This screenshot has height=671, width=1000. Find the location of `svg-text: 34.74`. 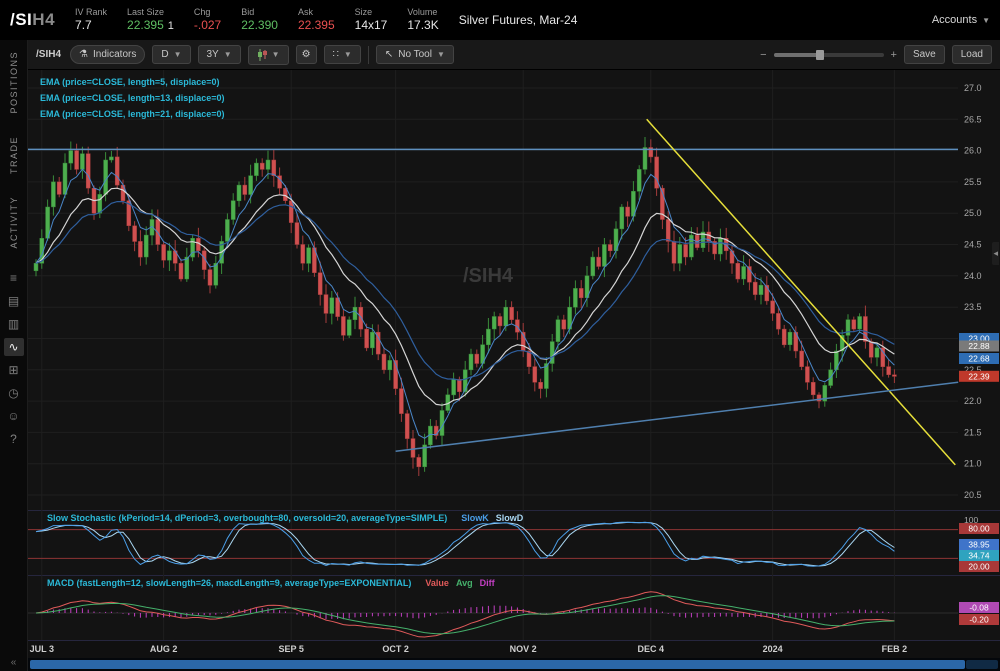

svg-text: 34.74 is located at coordinates (979, 556).